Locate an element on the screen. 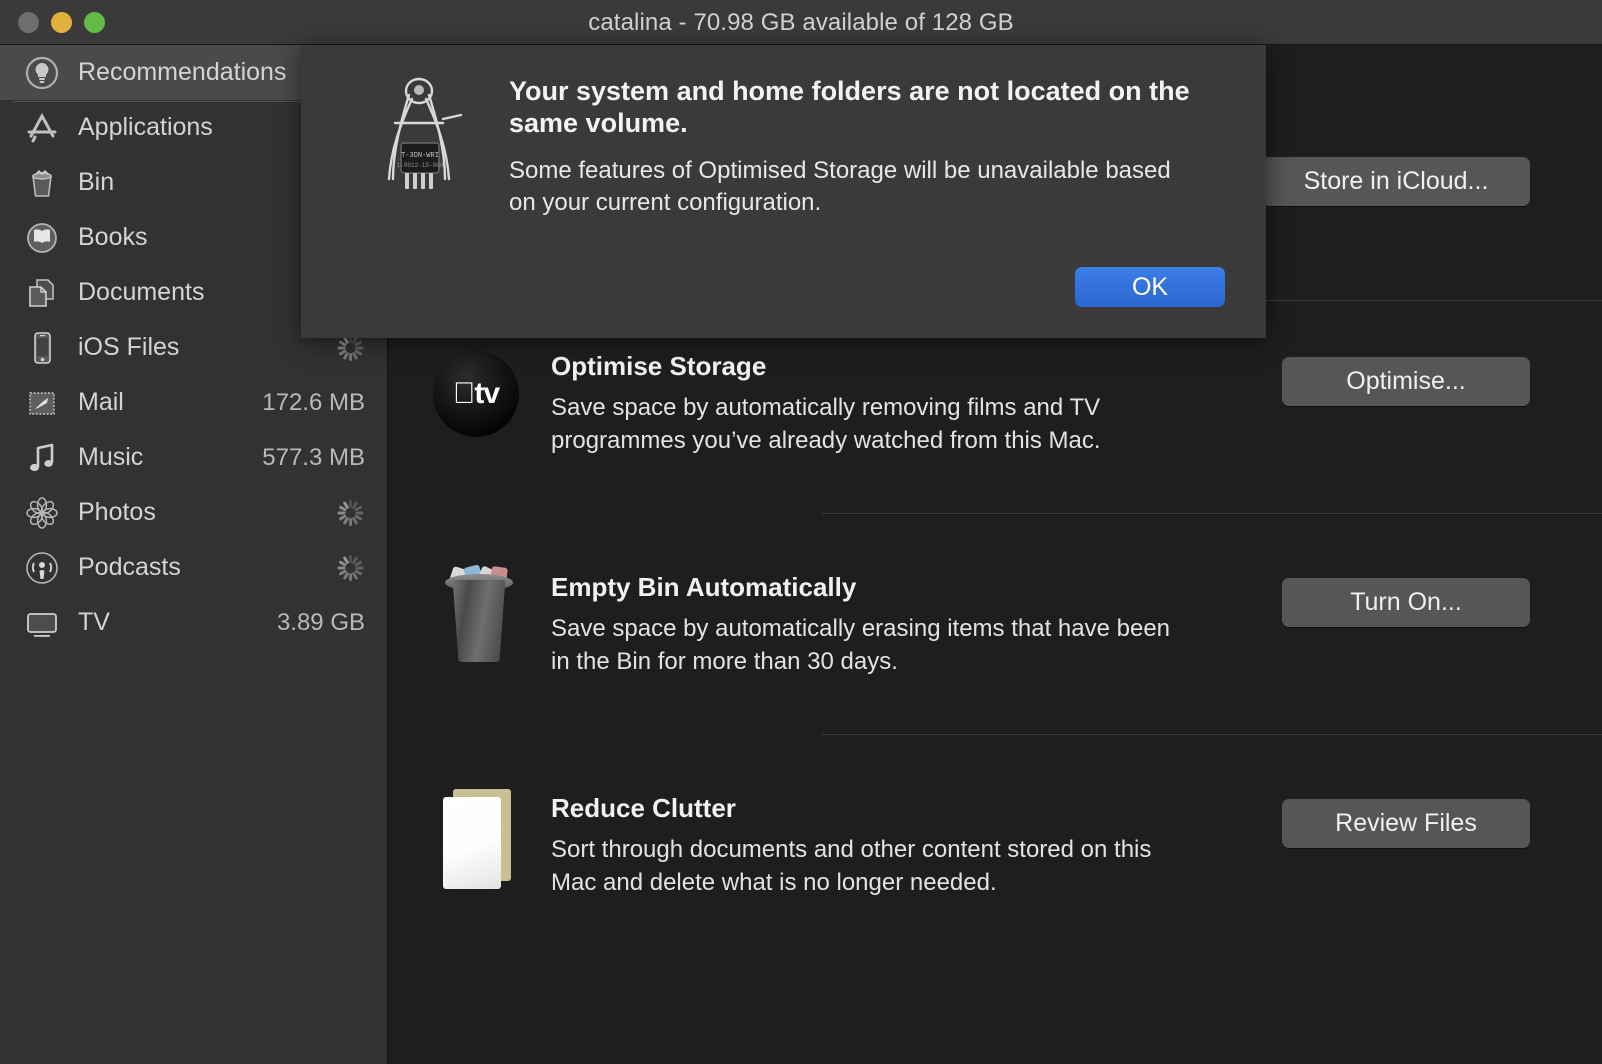 Image resolution: width=1602 pixels, height=1064 pixels. recommendation-title: Empty Bin Automatically is located at coordinates (704, 587).